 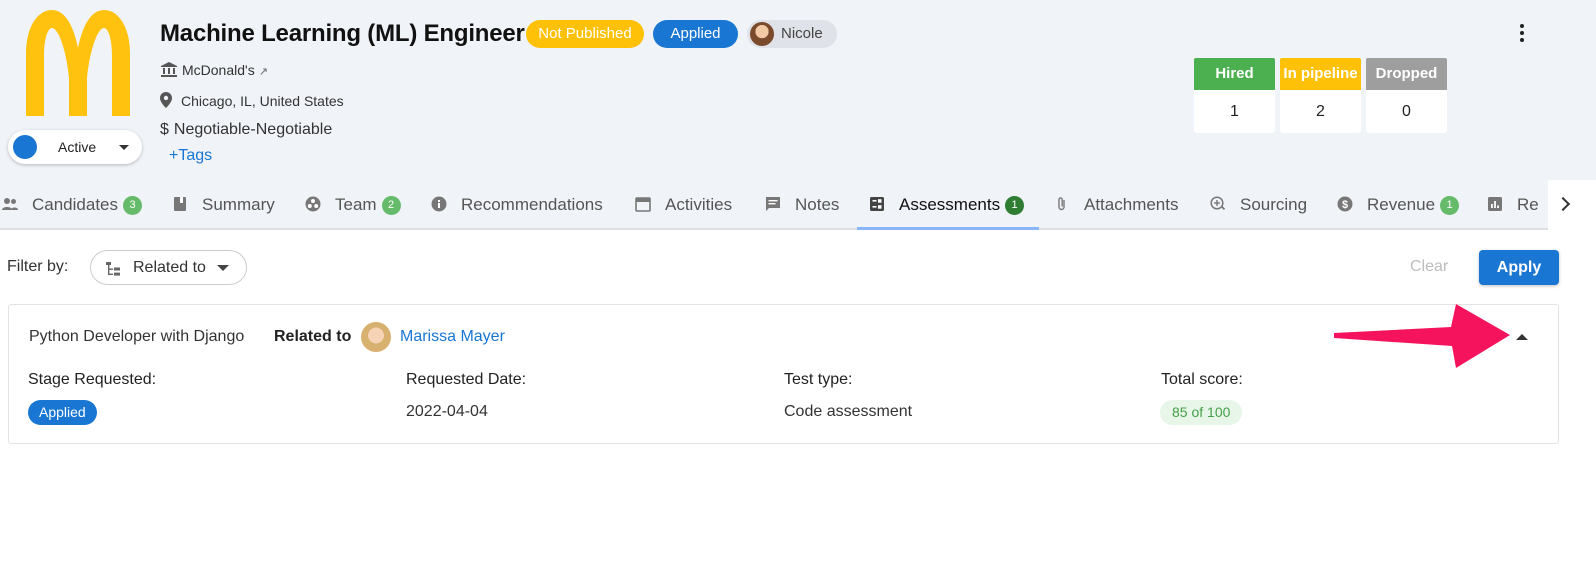 What do you see at coordinates (1522, 337) in the screenshot?
I see `collapse-caret-icon` at bounding box center [1522, 337].